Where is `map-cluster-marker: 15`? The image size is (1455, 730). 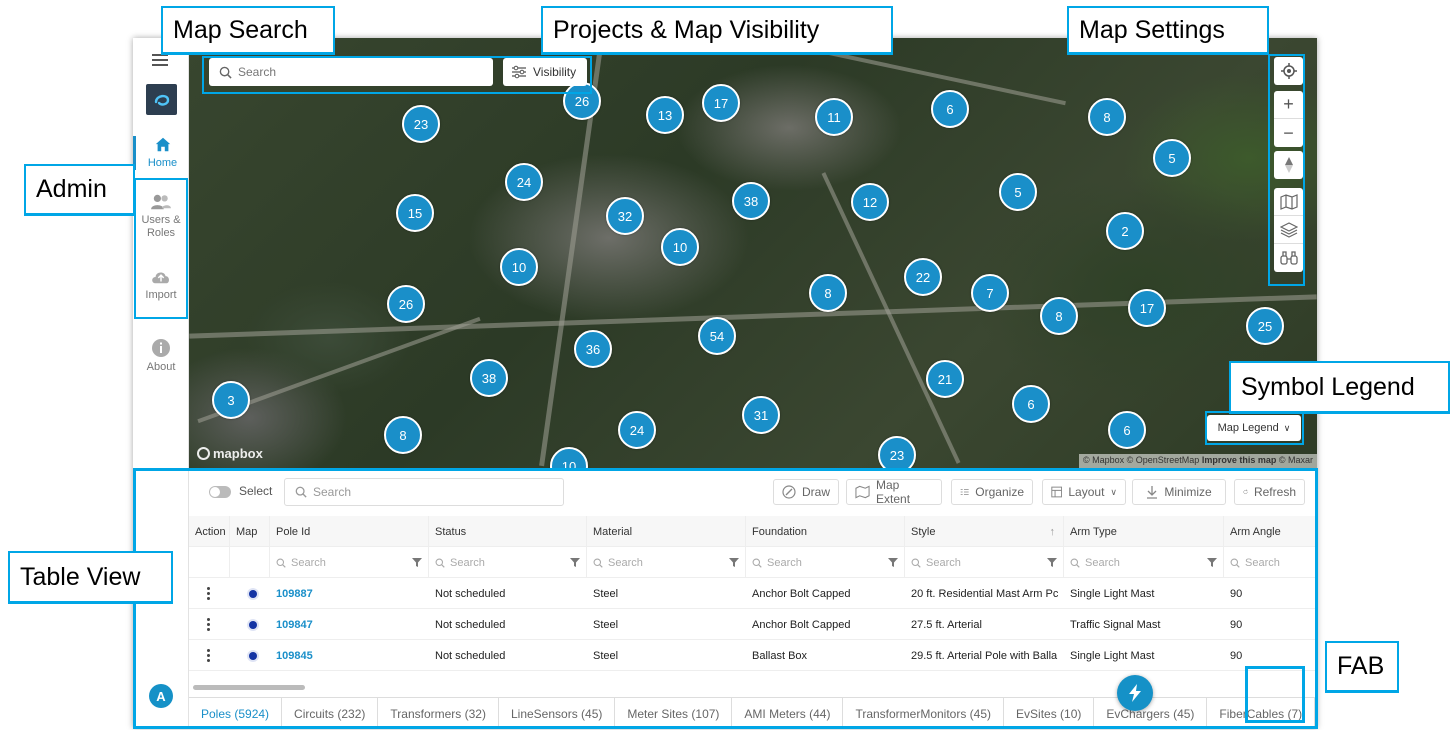
map-cluster-marker: 15 is located at coordinates (415, 213).